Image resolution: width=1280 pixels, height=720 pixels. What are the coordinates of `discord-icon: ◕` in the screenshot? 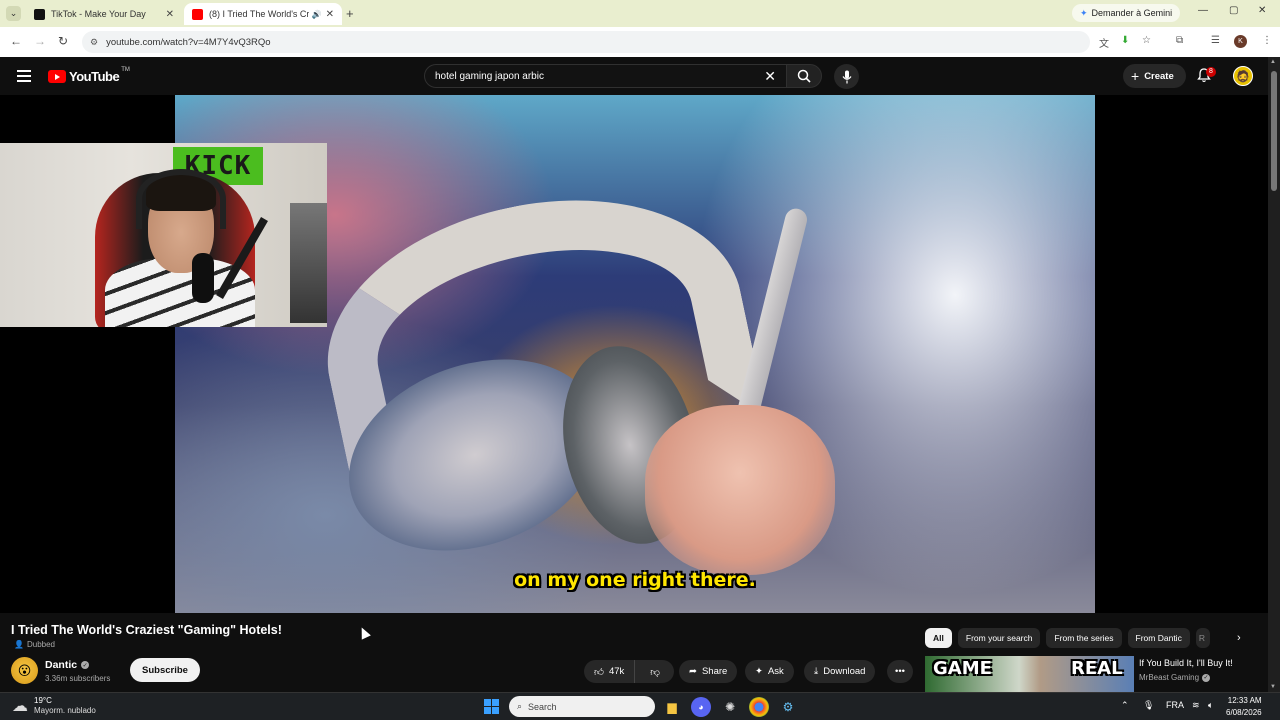 It's located at (701, 707).